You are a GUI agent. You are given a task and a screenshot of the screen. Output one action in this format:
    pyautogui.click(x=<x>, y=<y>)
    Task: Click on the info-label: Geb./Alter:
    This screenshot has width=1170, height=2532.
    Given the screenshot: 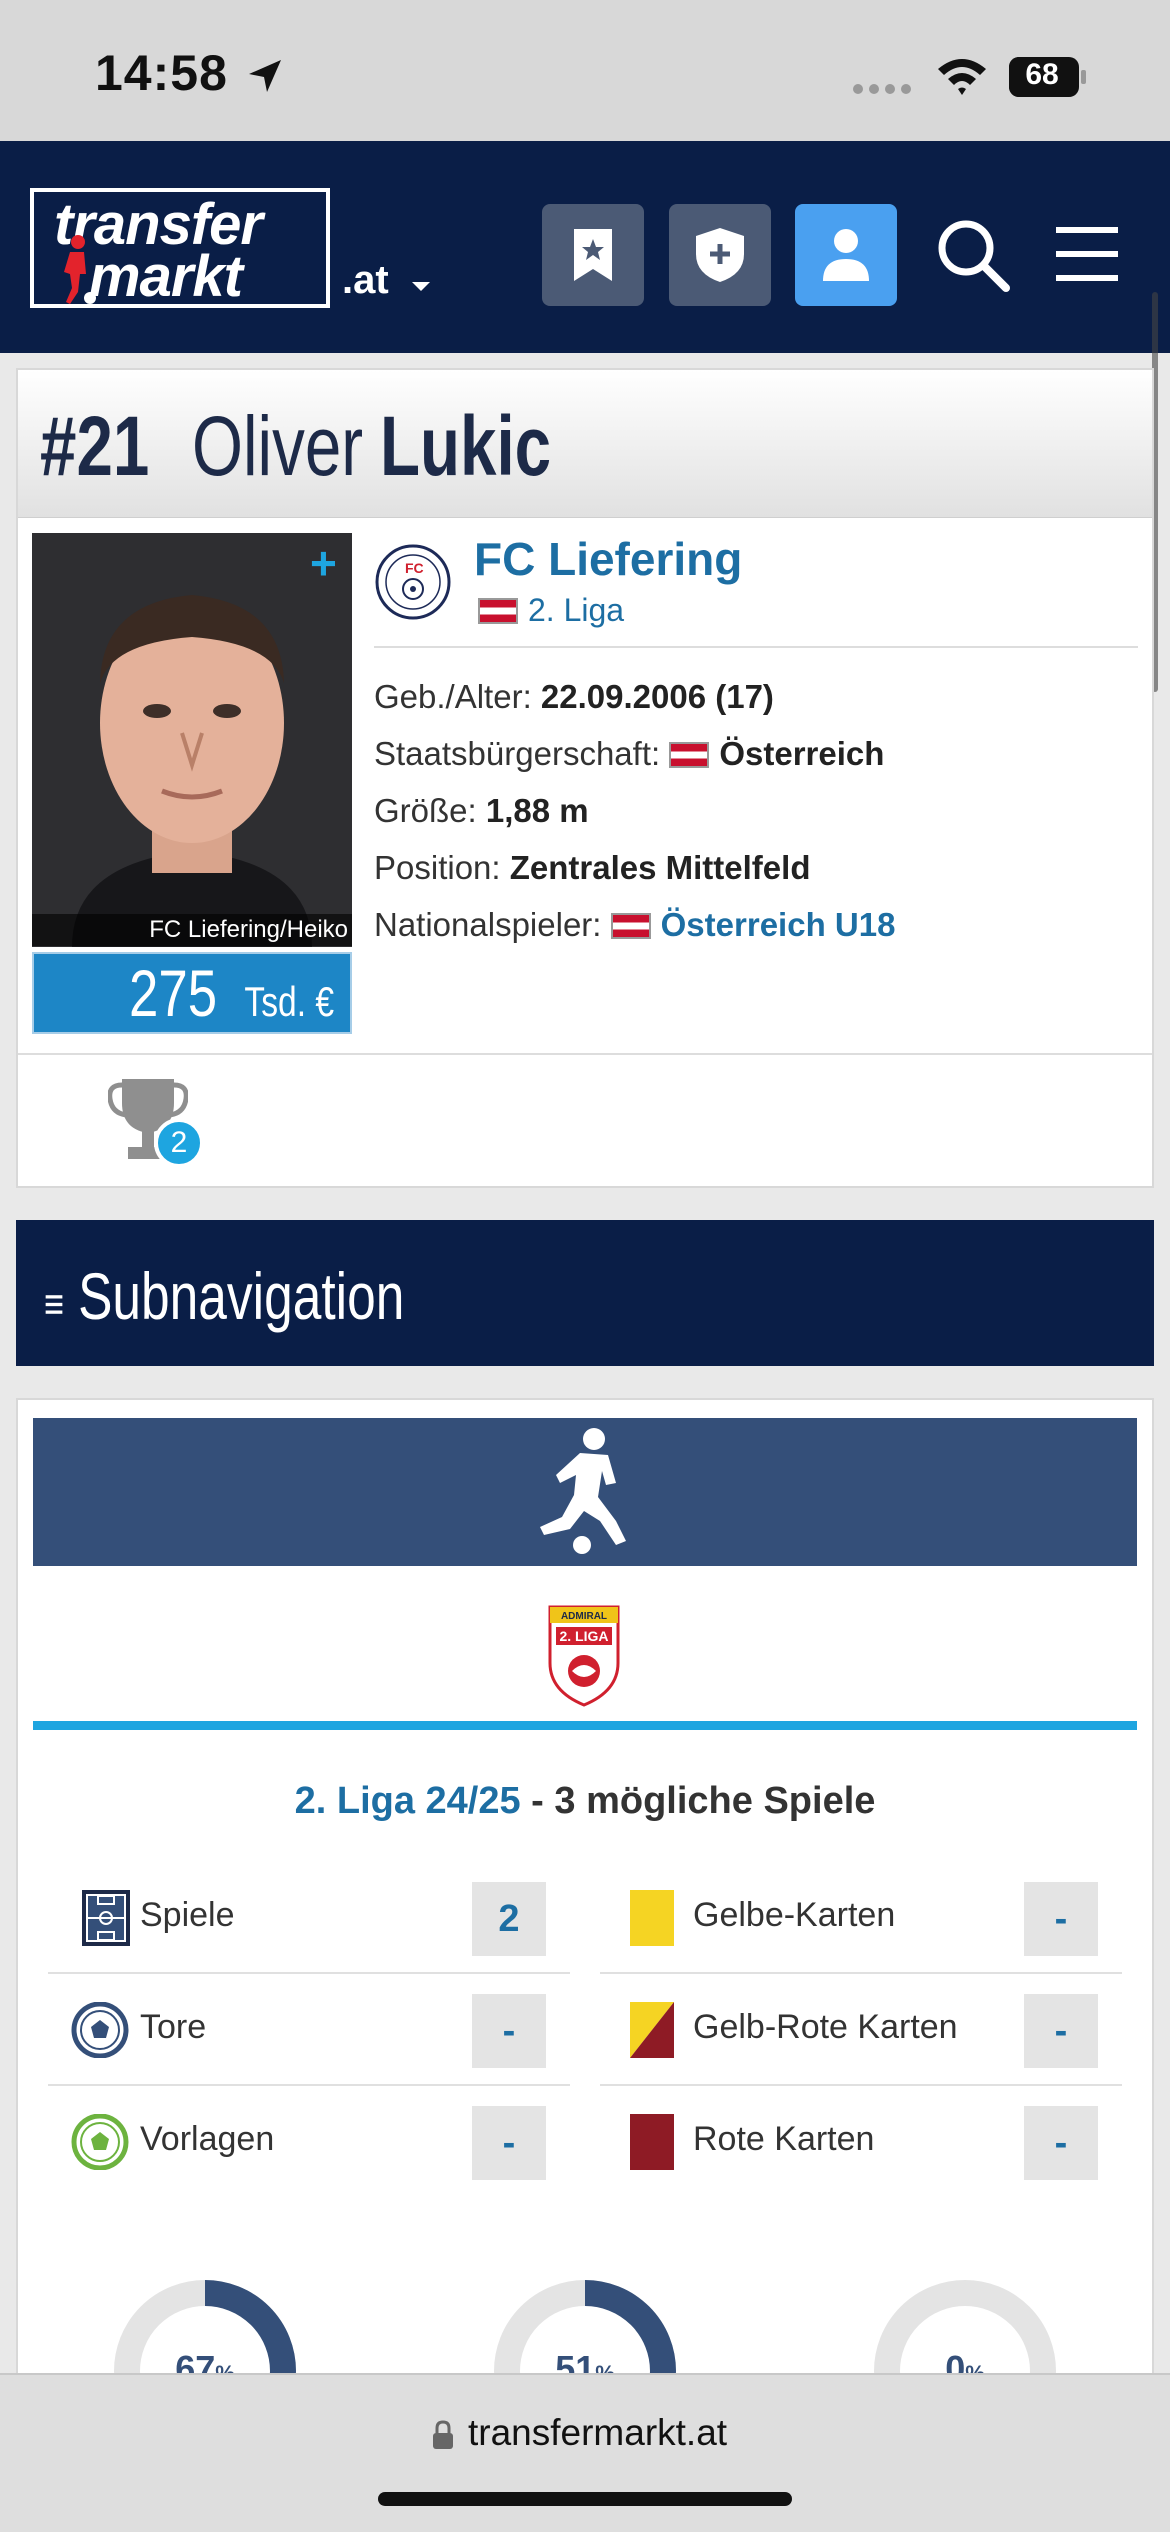 What is the action you would take?
    pyautogui.click(x=453, y=696)
    